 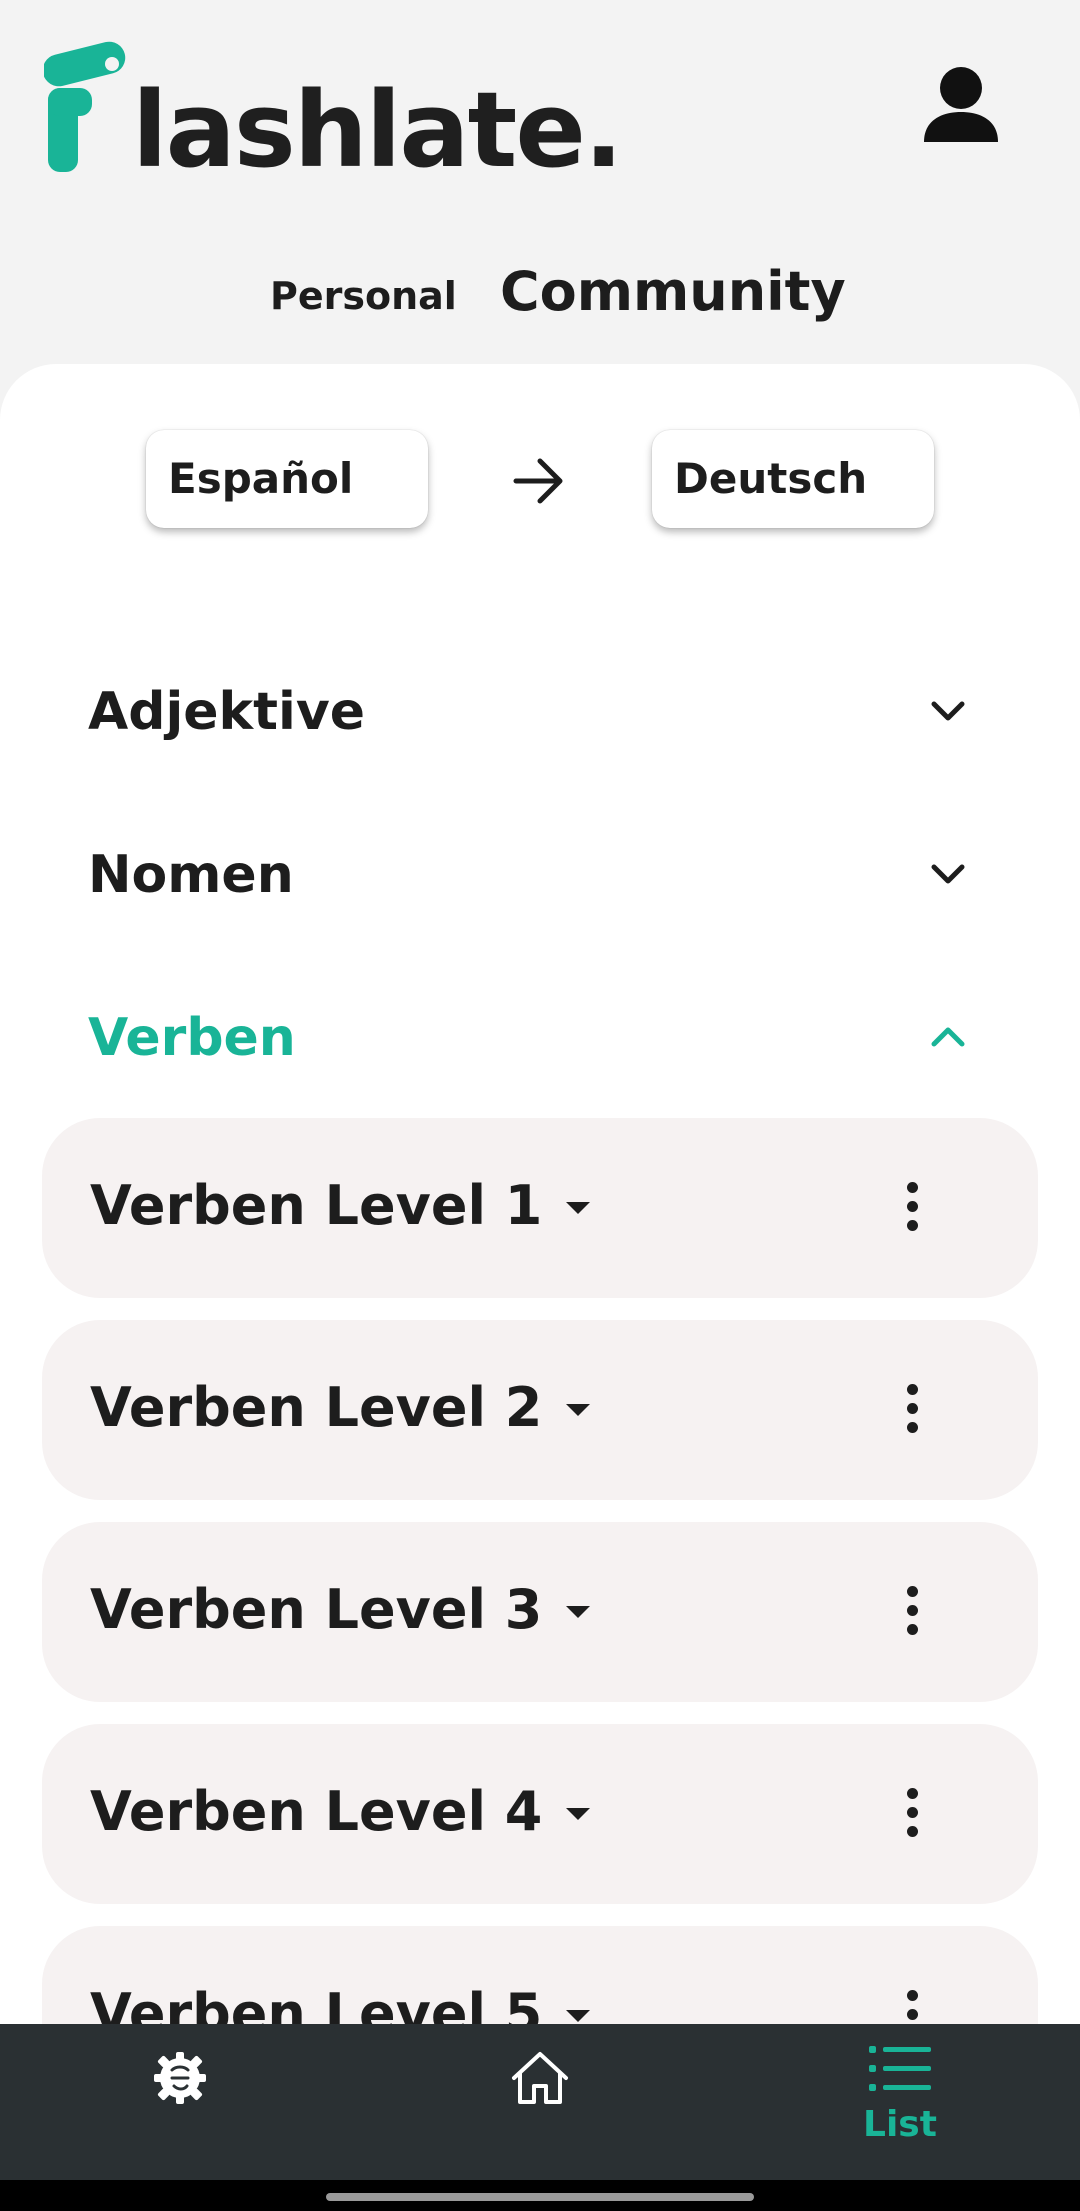 What do you see at coordinates (538, 481) in the screenshot?
I see `arrow-right-icon` at bounding box center [538, 481].